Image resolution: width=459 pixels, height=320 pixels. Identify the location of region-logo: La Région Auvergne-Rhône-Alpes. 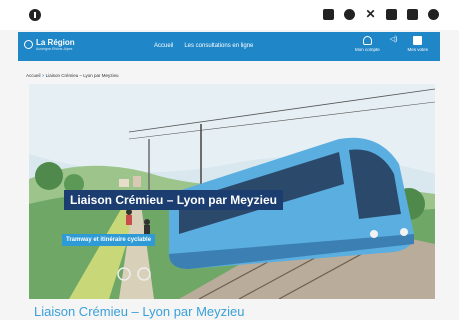
(49, 45).